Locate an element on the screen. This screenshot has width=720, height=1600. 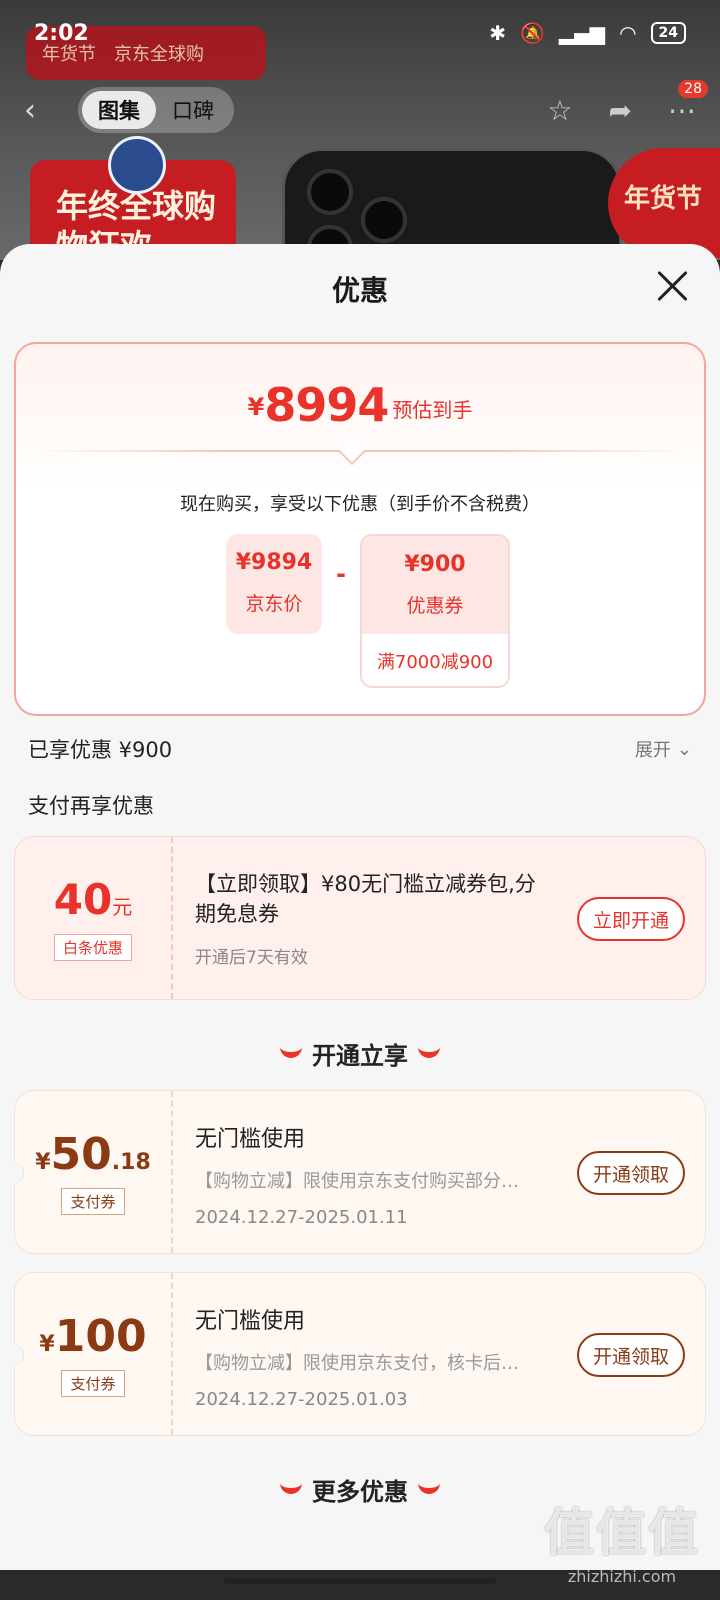
section-more-label: 更多优惠 is located at coordinates (360, 1492).